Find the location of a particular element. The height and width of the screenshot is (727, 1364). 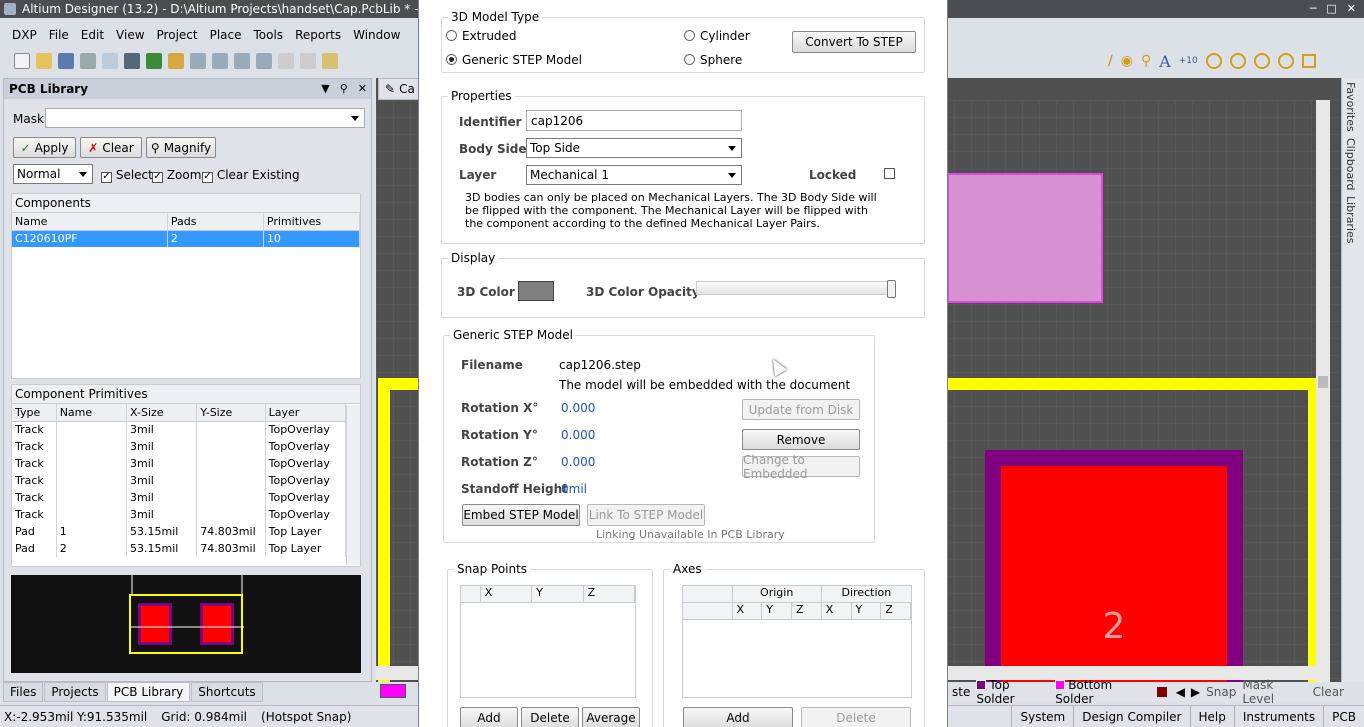

select-checkbox-wrap: ✓ Select is located at coordinates (127, 175).